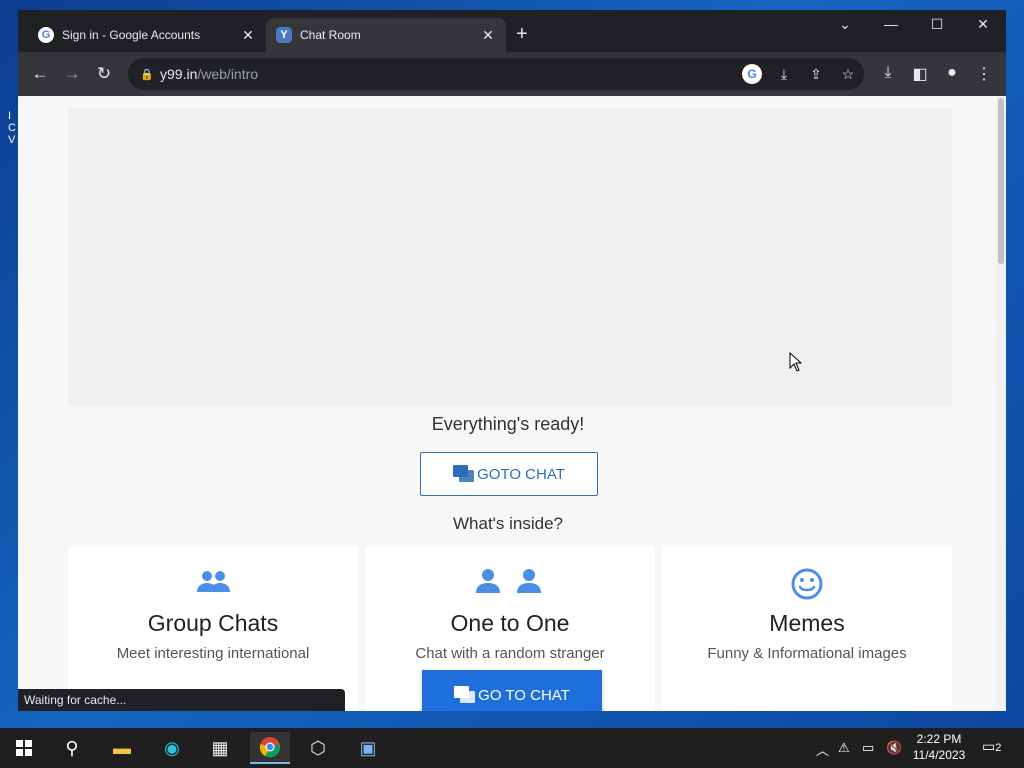 Image resolution: width=1024 pixels, height=768 pixels. Describe the element at coordinates (984, 74) in the screenshot. I see `menu-icon: ⋮` at that location.